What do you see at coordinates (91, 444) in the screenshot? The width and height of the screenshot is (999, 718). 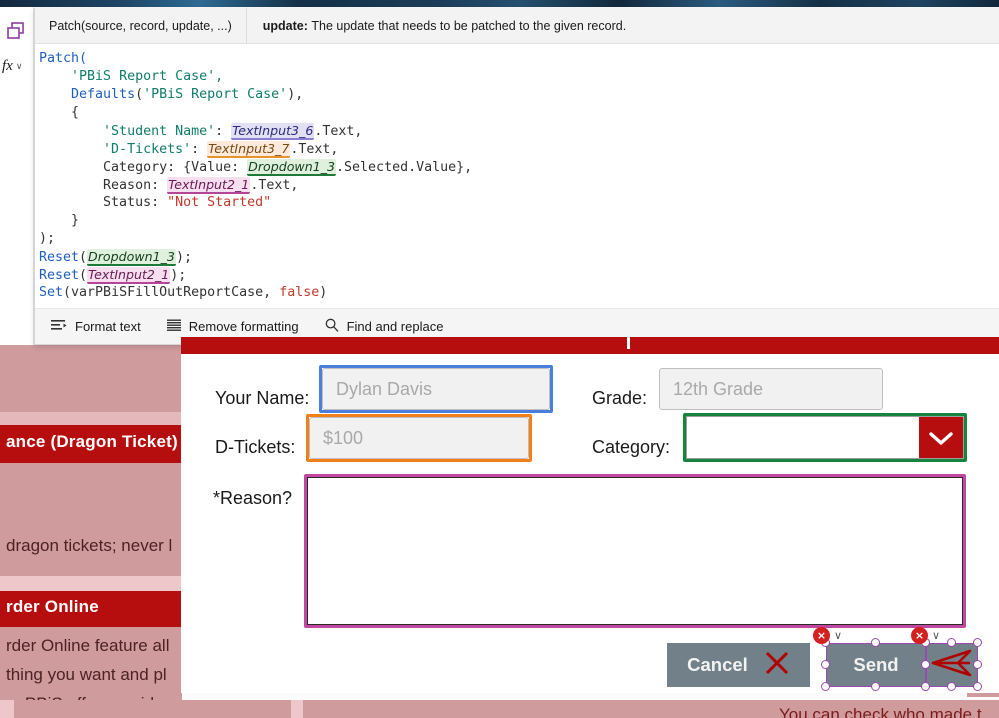 I see `bg-band-dance: ance (Dragon Ticket)` at bounding box center [91, 444].